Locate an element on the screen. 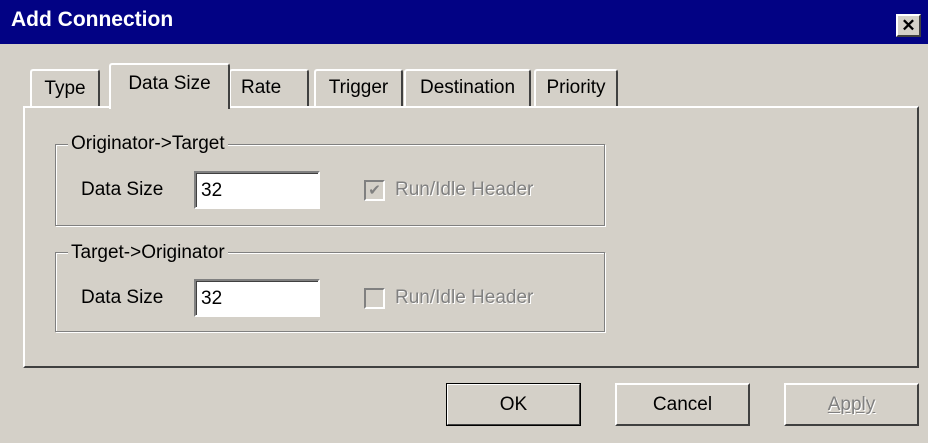 This screenshot has height=443, width=928. tab-priority-label: Priority is located at coordinates (576, 87).